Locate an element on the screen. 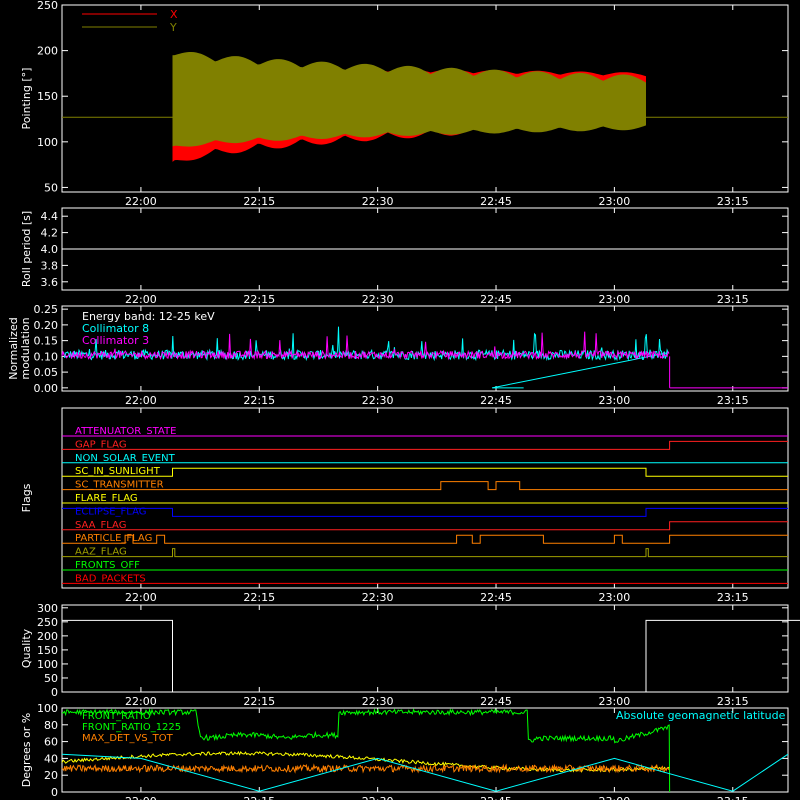 This screenshot has width=800, height=800. plot-frame is located at coordinates (425, 648).